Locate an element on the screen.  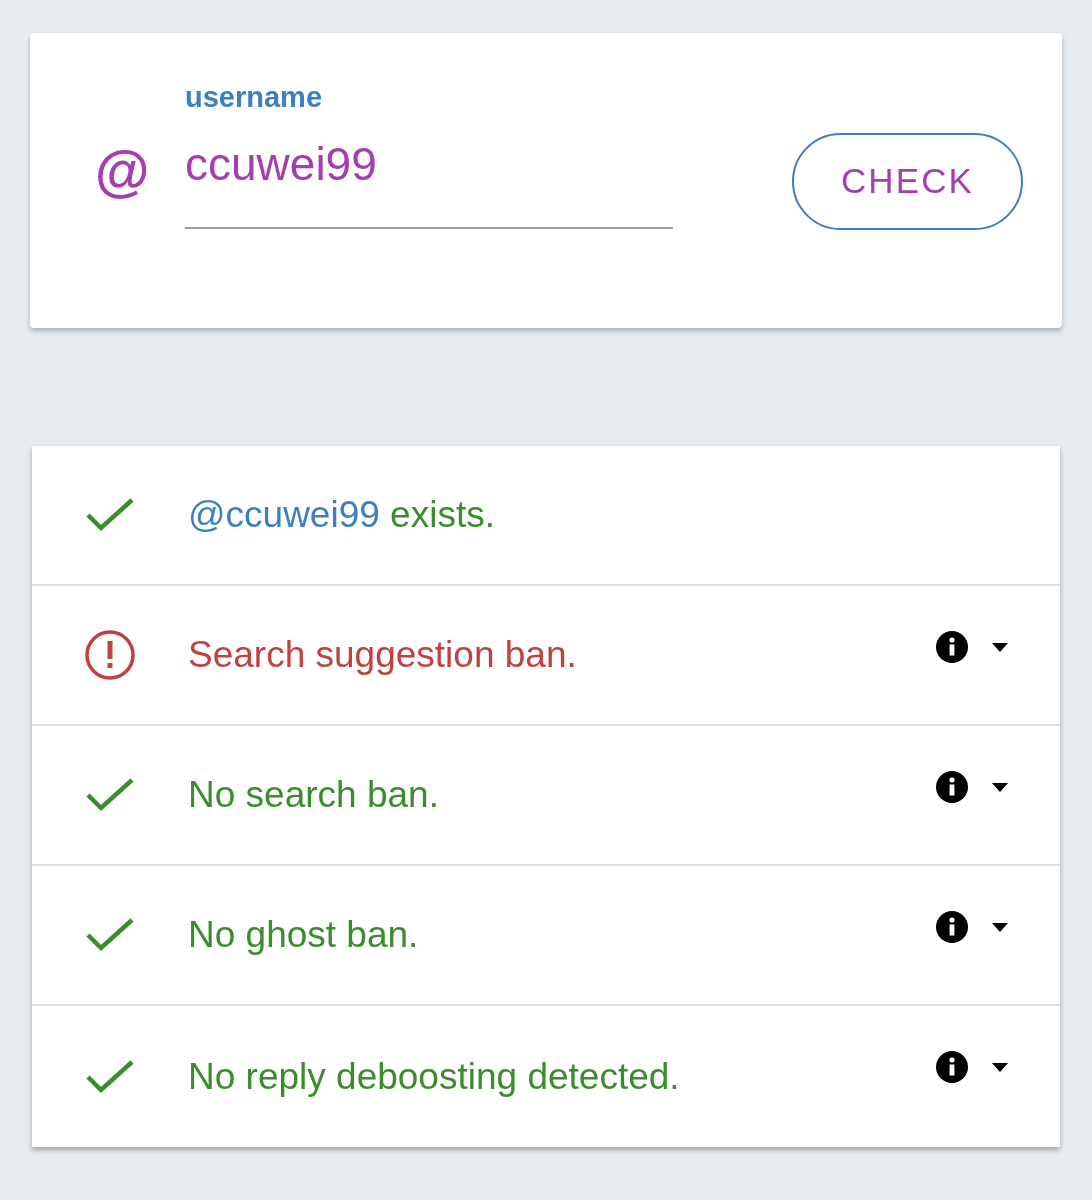
at-sign-icon: @ is located at coordinates (123, 171).